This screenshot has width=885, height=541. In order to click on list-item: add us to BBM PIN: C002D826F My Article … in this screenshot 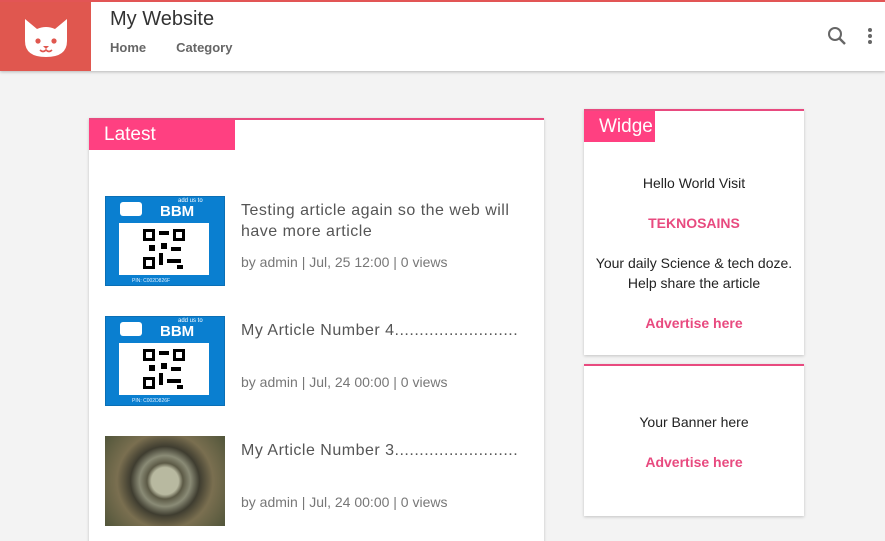, I will do `click(315, 366)`.